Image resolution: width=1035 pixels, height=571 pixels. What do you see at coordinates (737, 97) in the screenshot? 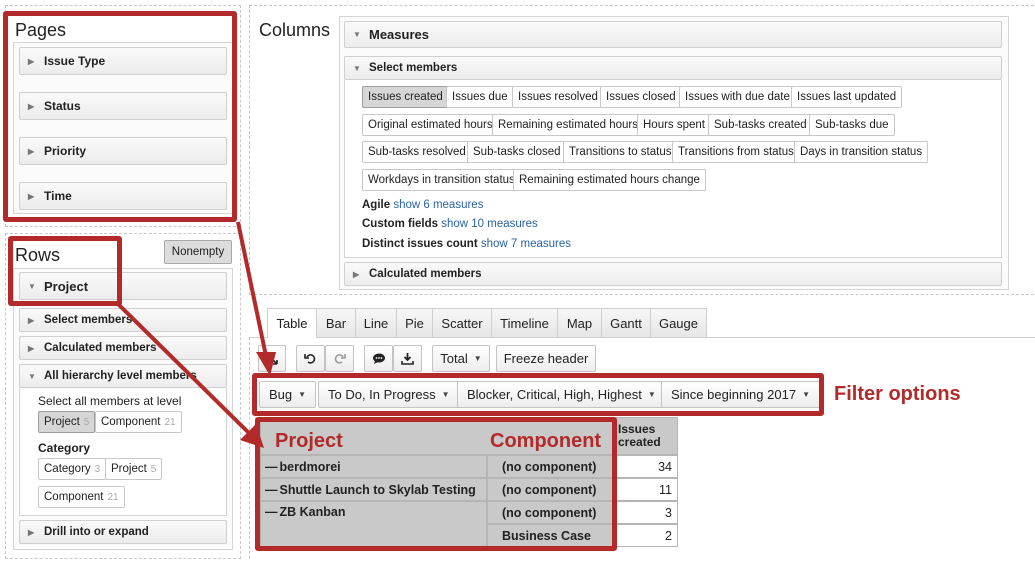
I see `measure-chip: Issues with due date` at bounding box center [737, 97].